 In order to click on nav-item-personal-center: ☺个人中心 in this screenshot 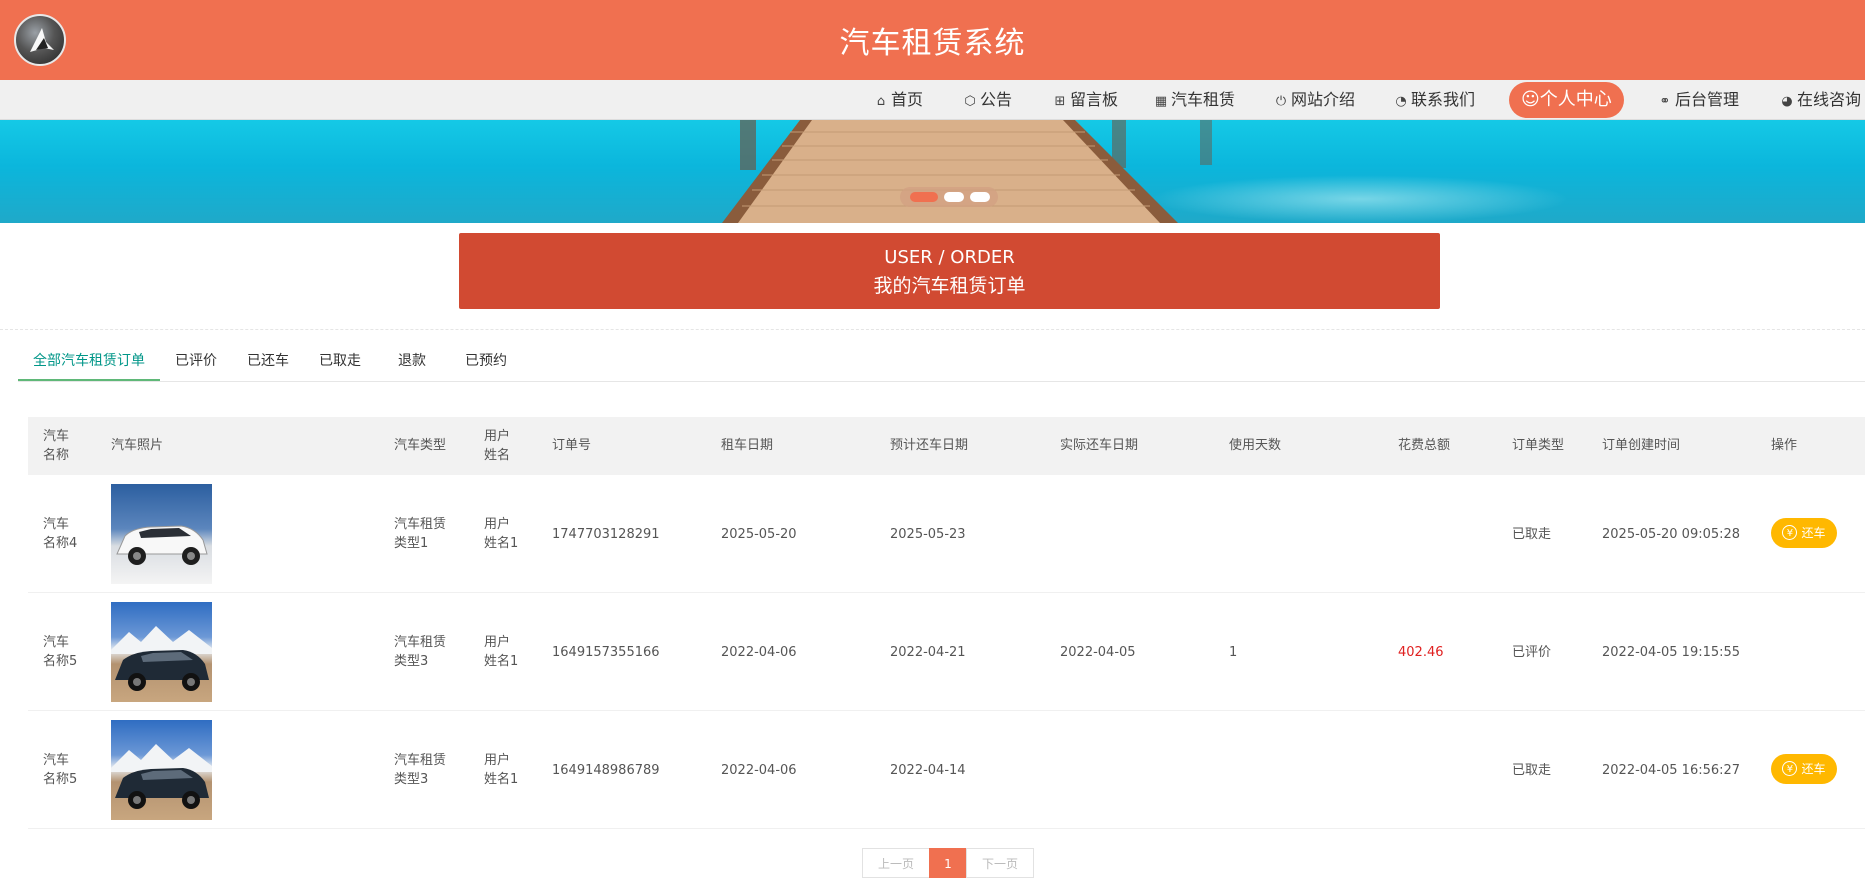, I will do `click(1566, 100)`.